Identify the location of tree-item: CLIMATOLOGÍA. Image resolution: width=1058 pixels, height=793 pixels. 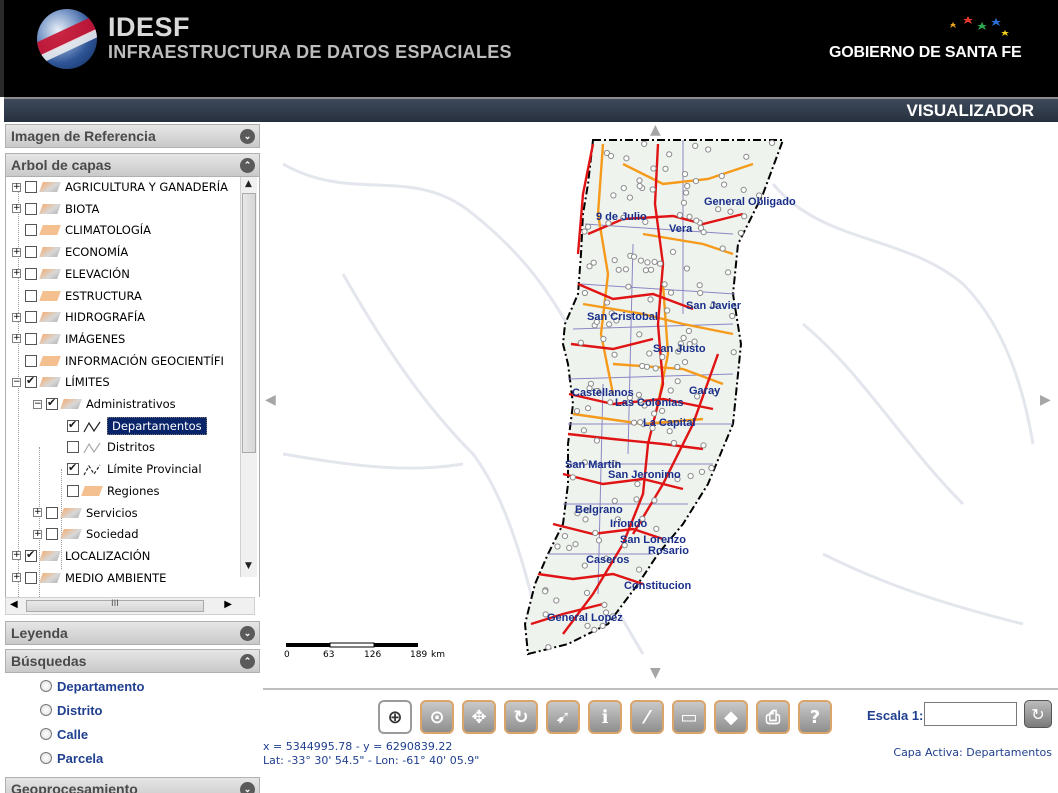
(81, 230).